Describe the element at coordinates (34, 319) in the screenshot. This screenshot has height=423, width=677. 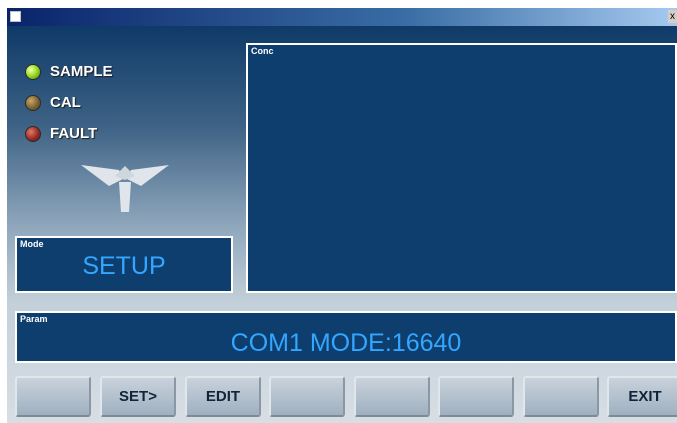
I see `param-caption: Param` at that location.